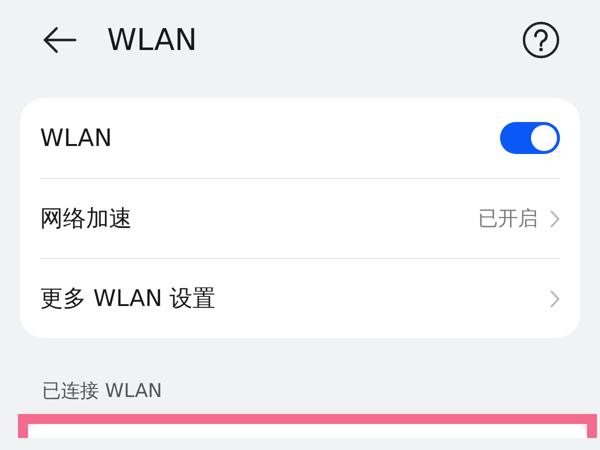 Image resolution: width=600 pixels, height=450 pixels. What do you see at coordinates (530, 138) in the screenshot?
I see `toggle-switch` at bounding box center [530, 138].